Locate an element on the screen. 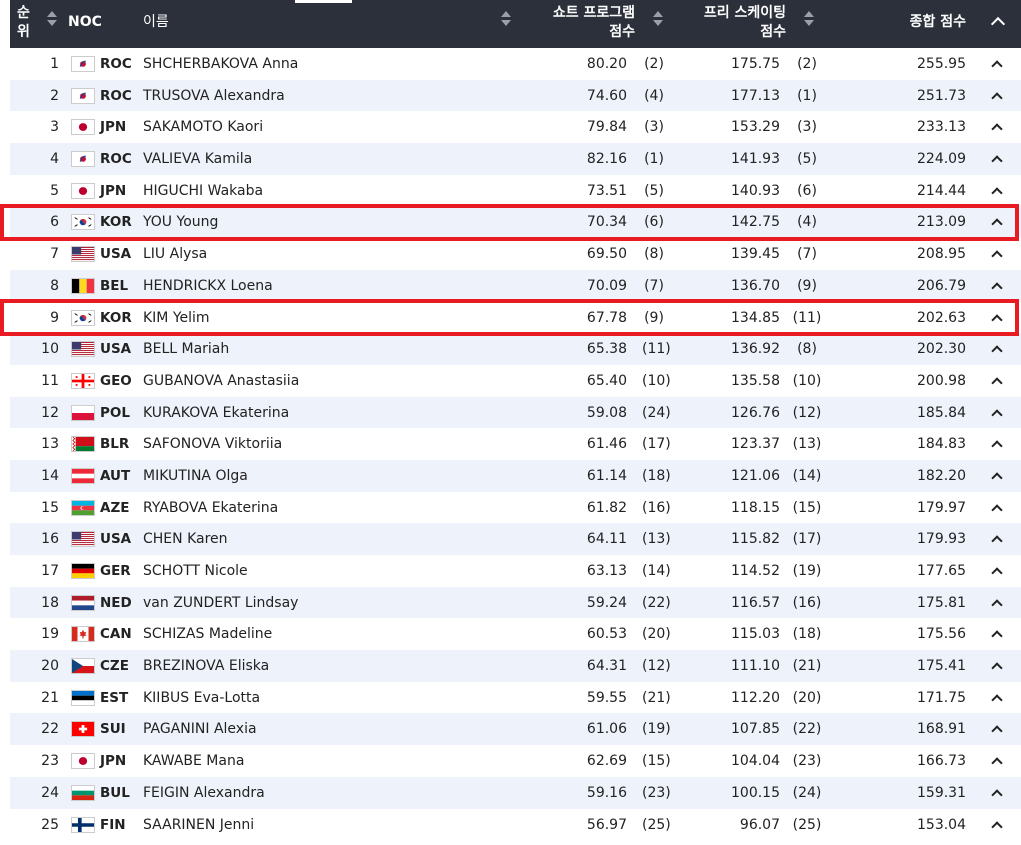 This screenshot has height=845, width=1021. athlete-name-link: KIM Yelim is located at coordinates (176, 318).